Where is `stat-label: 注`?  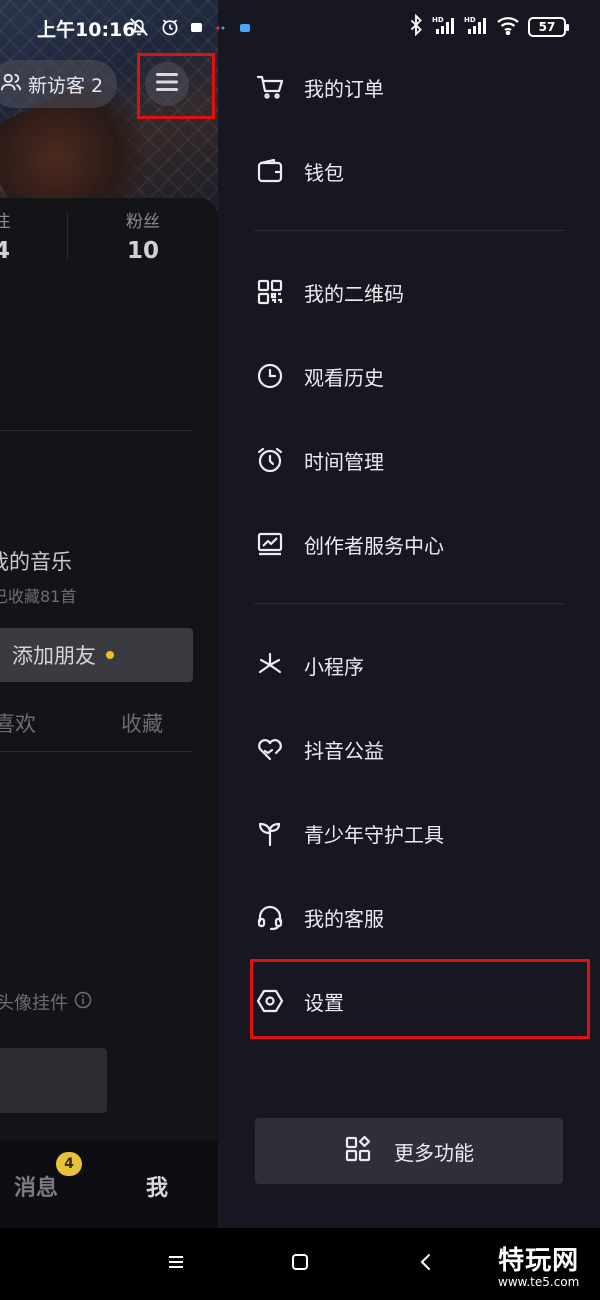
stat-label: 注 is located at coordinates (5, 222).